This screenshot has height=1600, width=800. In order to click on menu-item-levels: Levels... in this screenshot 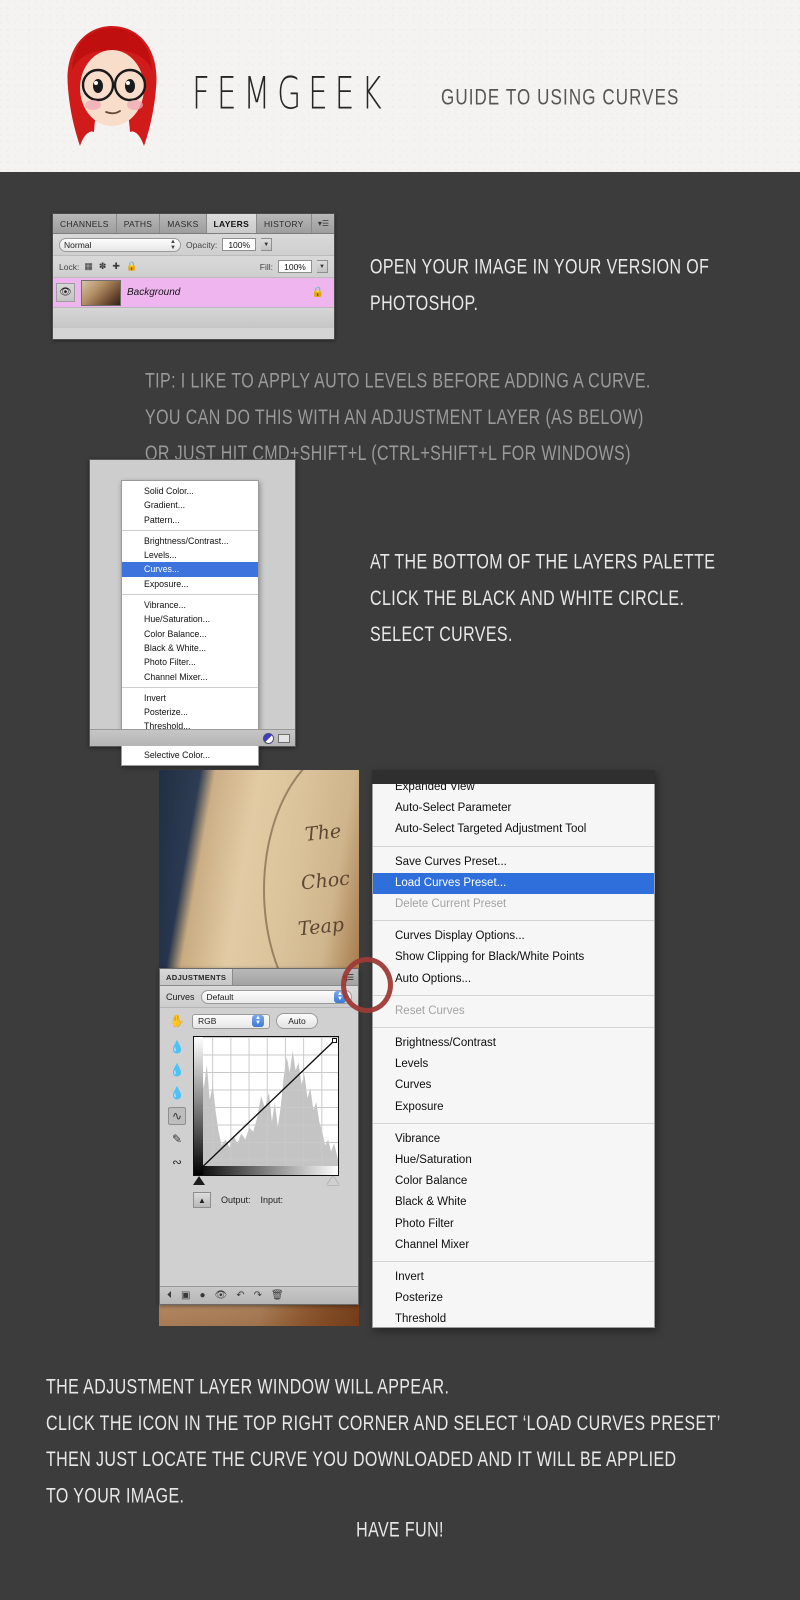, I will do `click(190, 555)`.